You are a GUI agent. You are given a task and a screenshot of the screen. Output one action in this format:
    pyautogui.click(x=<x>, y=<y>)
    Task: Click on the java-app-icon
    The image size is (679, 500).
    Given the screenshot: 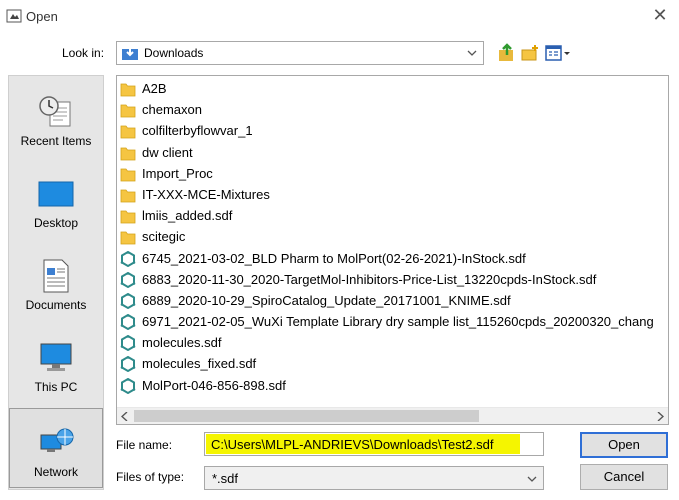 What is the action you would take?
    pyautogui.click(x=14, y=16)
    